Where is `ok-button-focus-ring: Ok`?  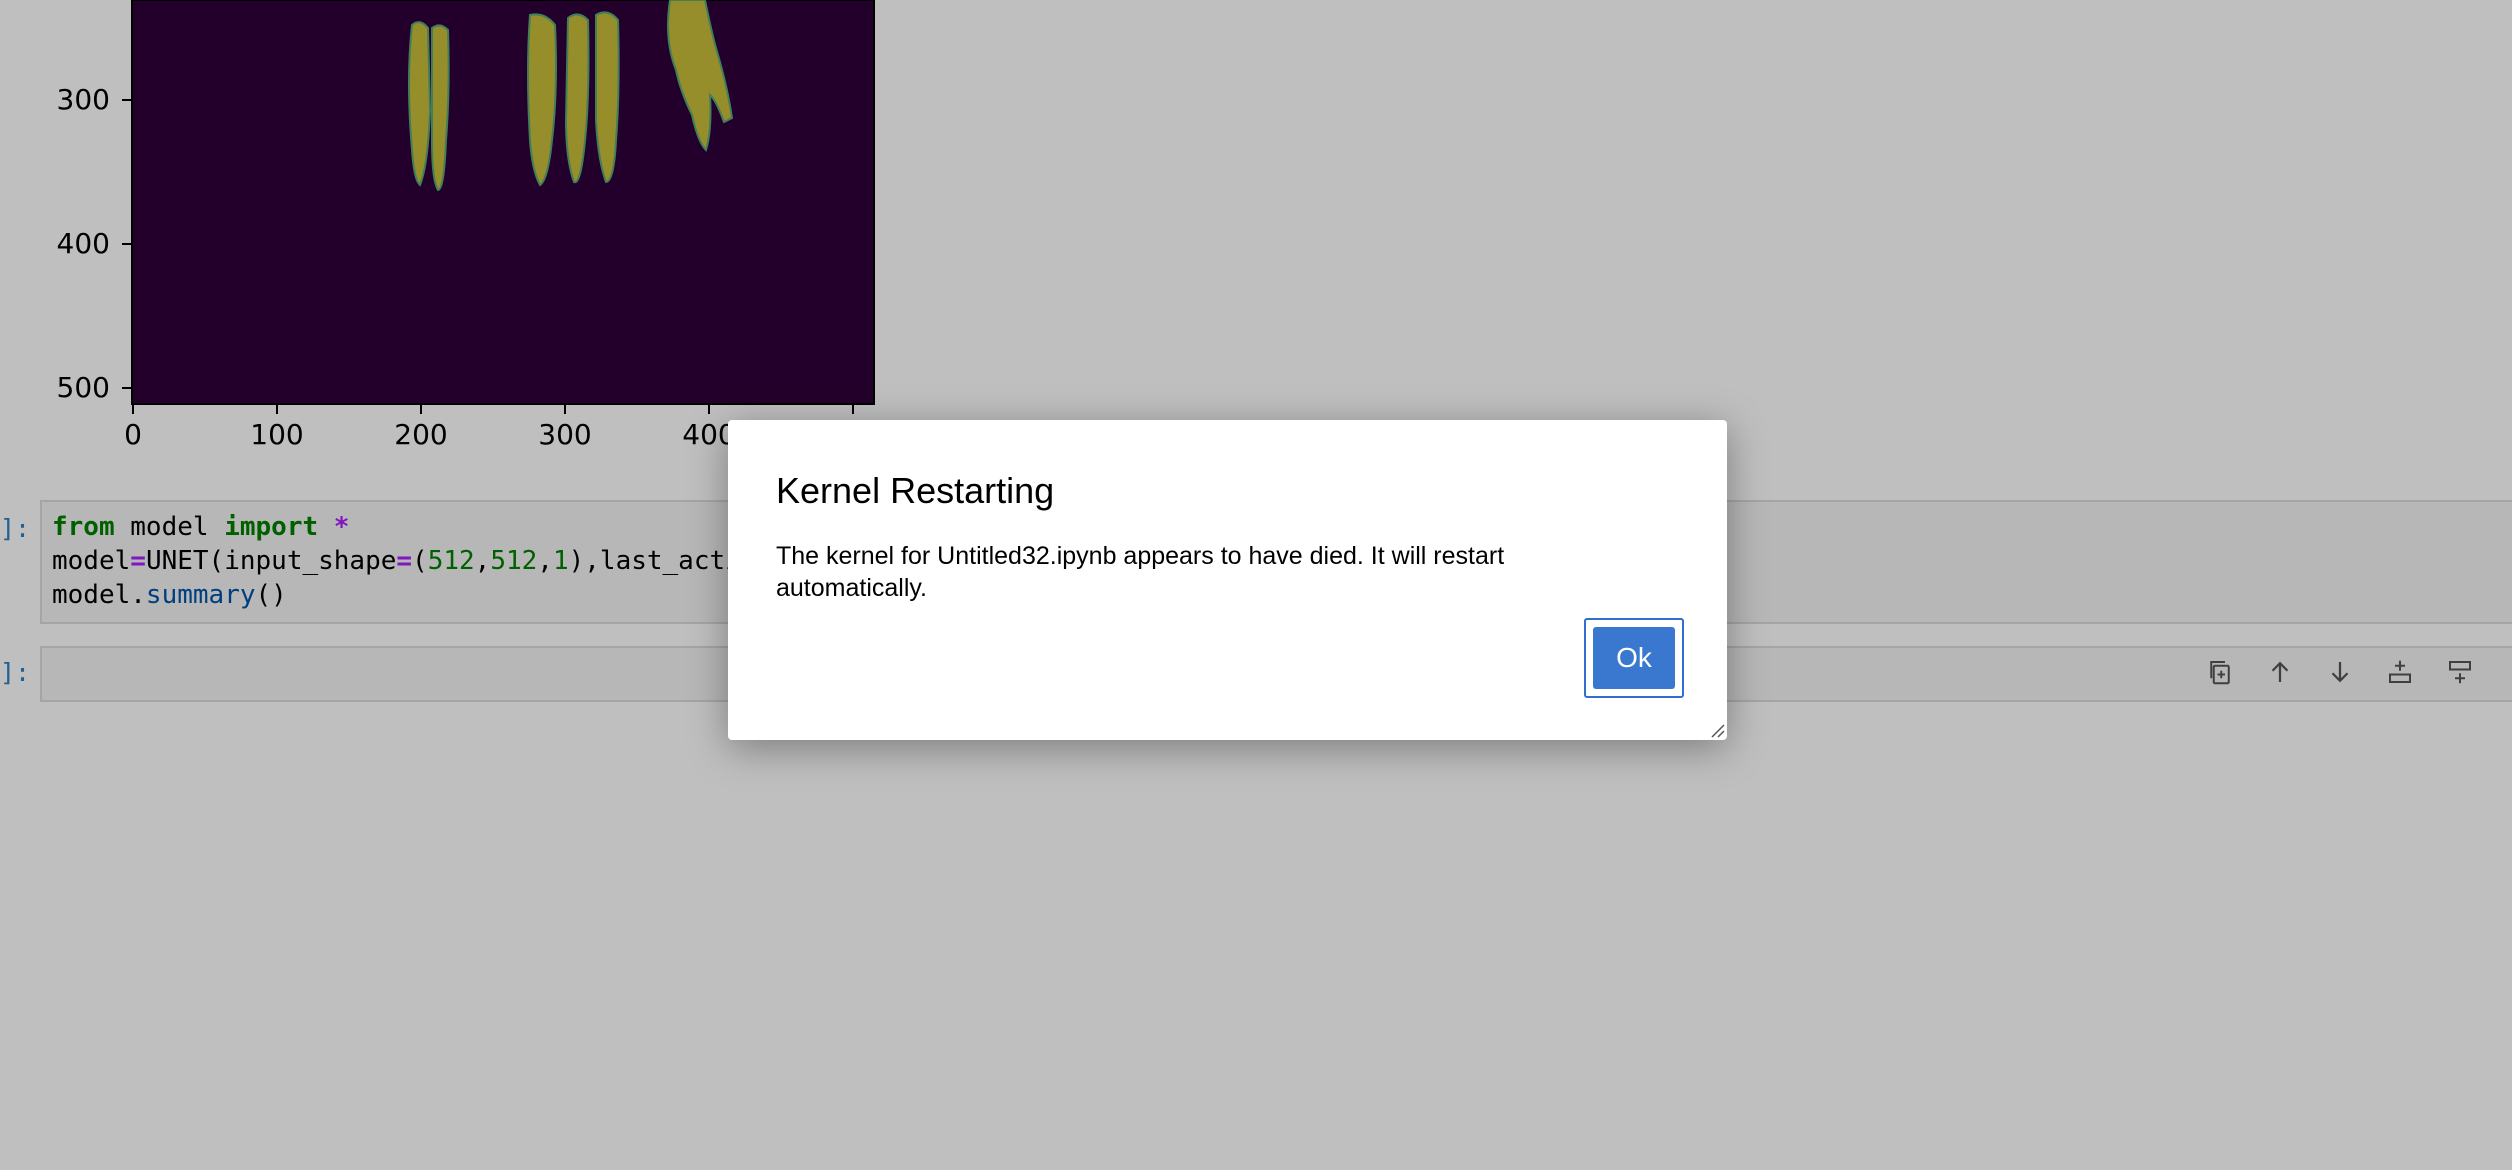 ok-button-focus-ring: Ok is located at coordinates (1634, 658).